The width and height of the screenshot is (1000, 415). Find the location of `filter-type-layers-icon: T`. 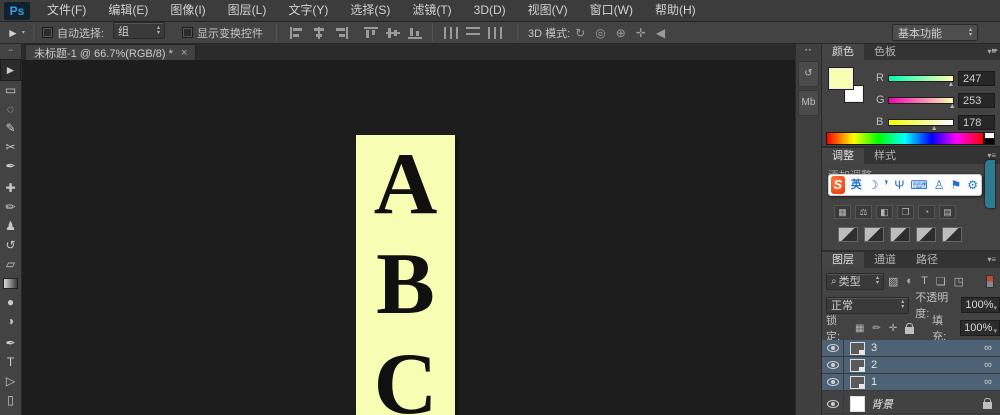

filter-type-layers-icon: T is located at coordinates (924, 281).